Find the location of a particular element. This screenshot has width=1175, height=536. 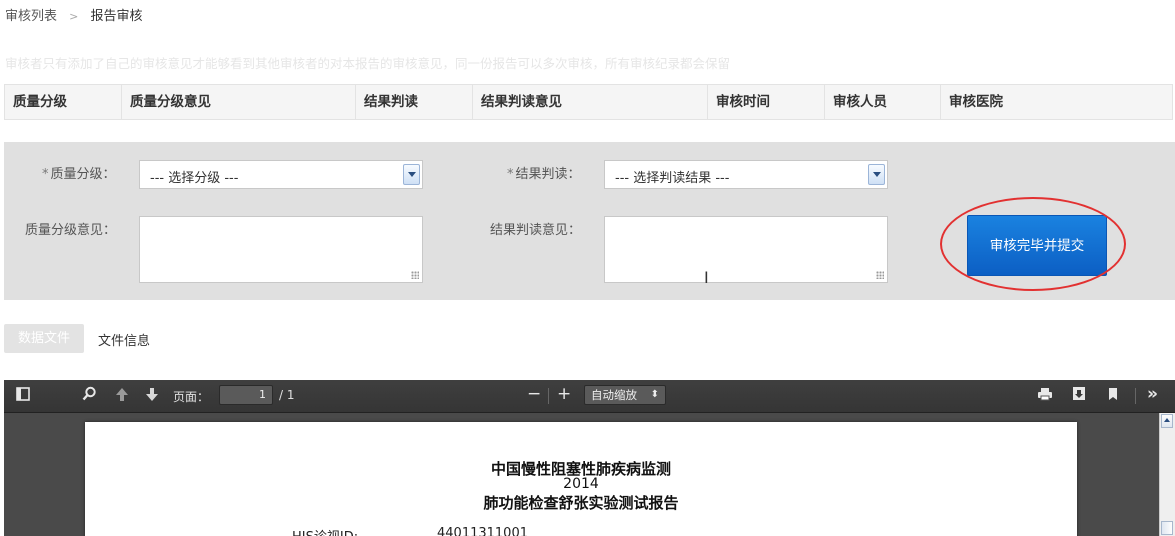

result-comment-label: 结果判读意见： is located at coordinates (536, 230).